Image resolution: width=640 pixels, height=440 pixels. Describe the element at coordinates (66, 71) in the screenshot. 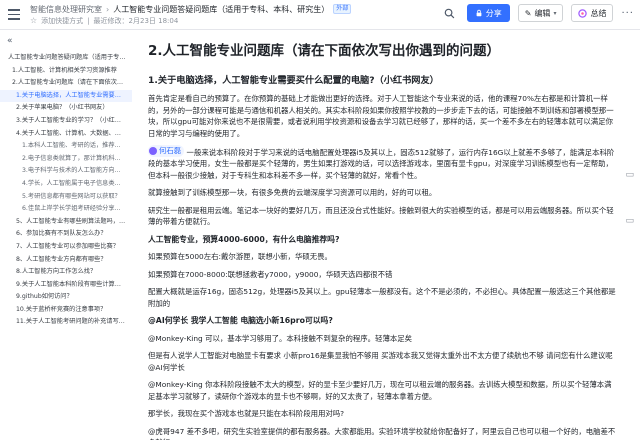

I see `outline-item: 1.人工智能、计算机相关学习资源推荐` at that location.